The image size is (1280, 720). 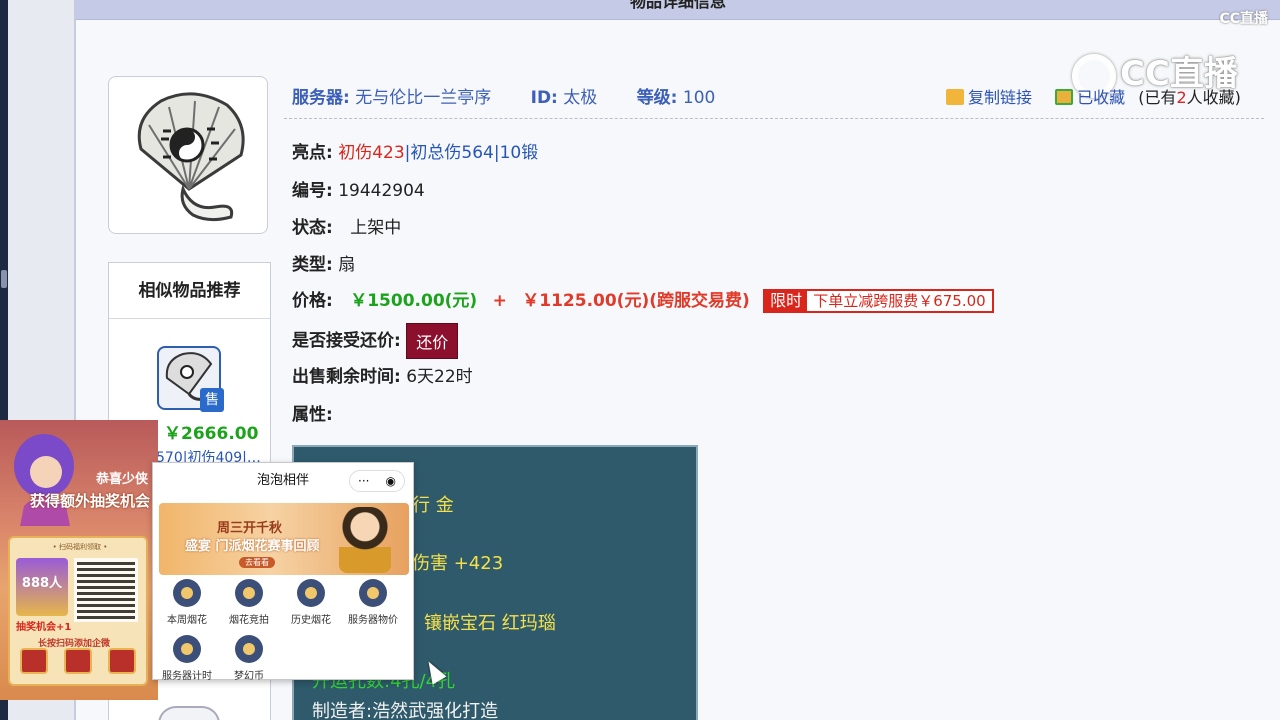 What do you see at coordinates (699, 98) in the screenshot?
I see `level-value: 100` at bounding box center [699, 98].